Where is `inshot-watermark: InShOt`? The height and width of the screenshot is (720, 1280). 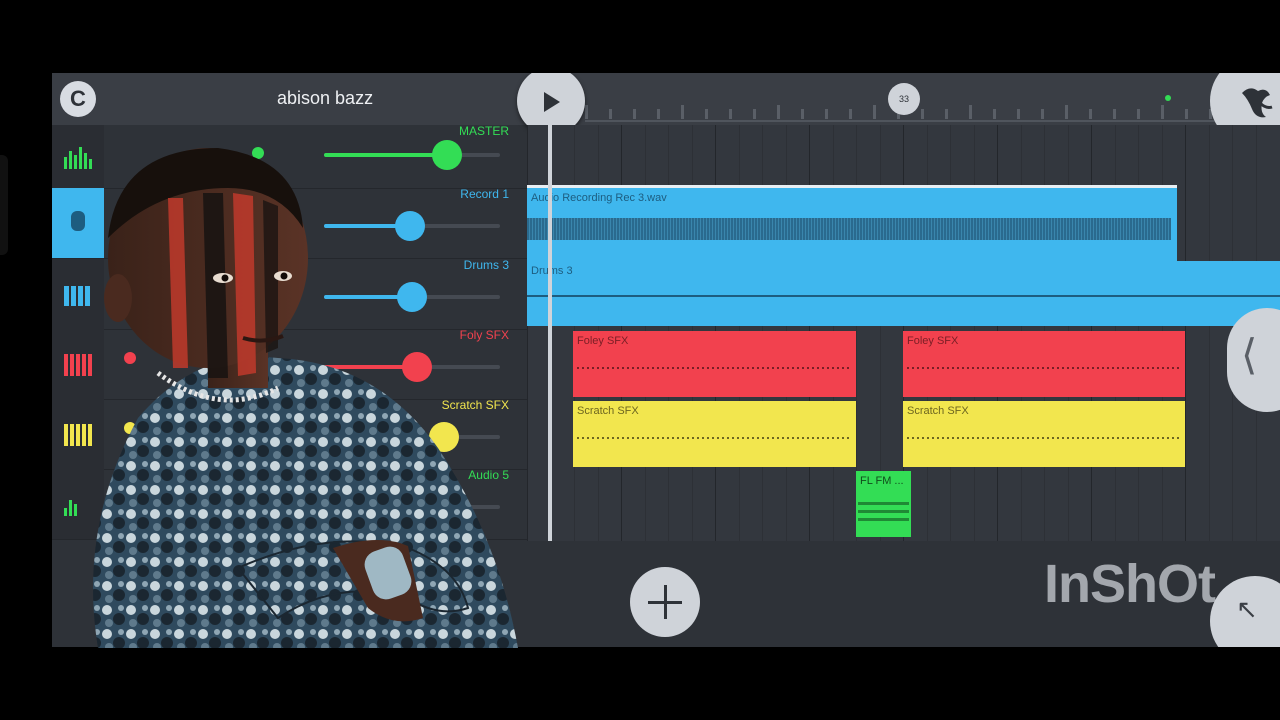
inshot-watermark: InShOt is located at coordinates (1130, 584).